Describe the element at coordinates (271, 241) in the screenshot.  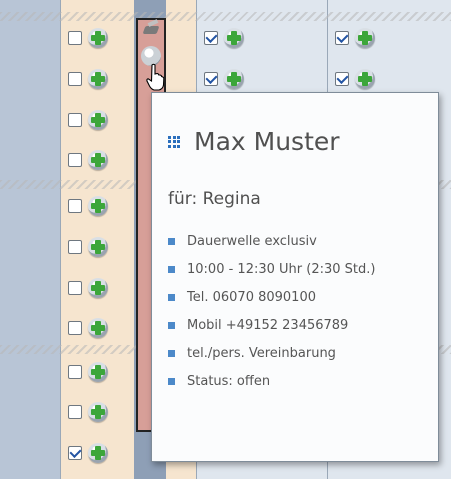
I see `detail-service: Dauerwelle exclusiv` at that location.